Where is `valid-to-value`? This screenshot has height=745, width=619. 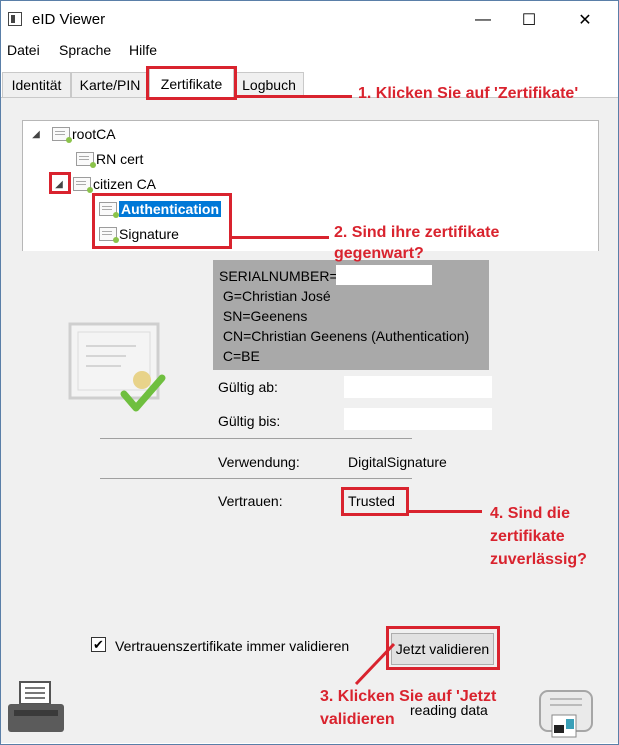 valid-to-value is located at coordinates (418, 419).